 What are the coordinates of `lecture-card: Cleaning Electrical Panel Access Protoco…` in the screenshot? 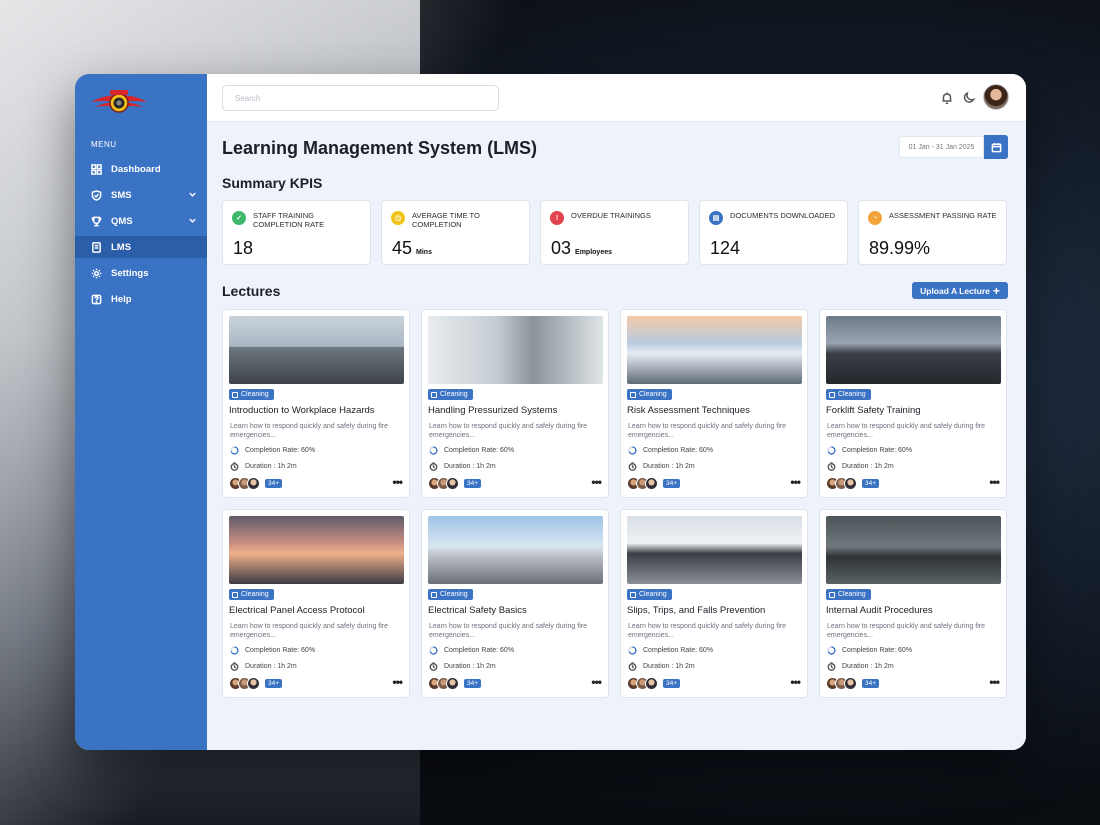 It's located at (316, 603).